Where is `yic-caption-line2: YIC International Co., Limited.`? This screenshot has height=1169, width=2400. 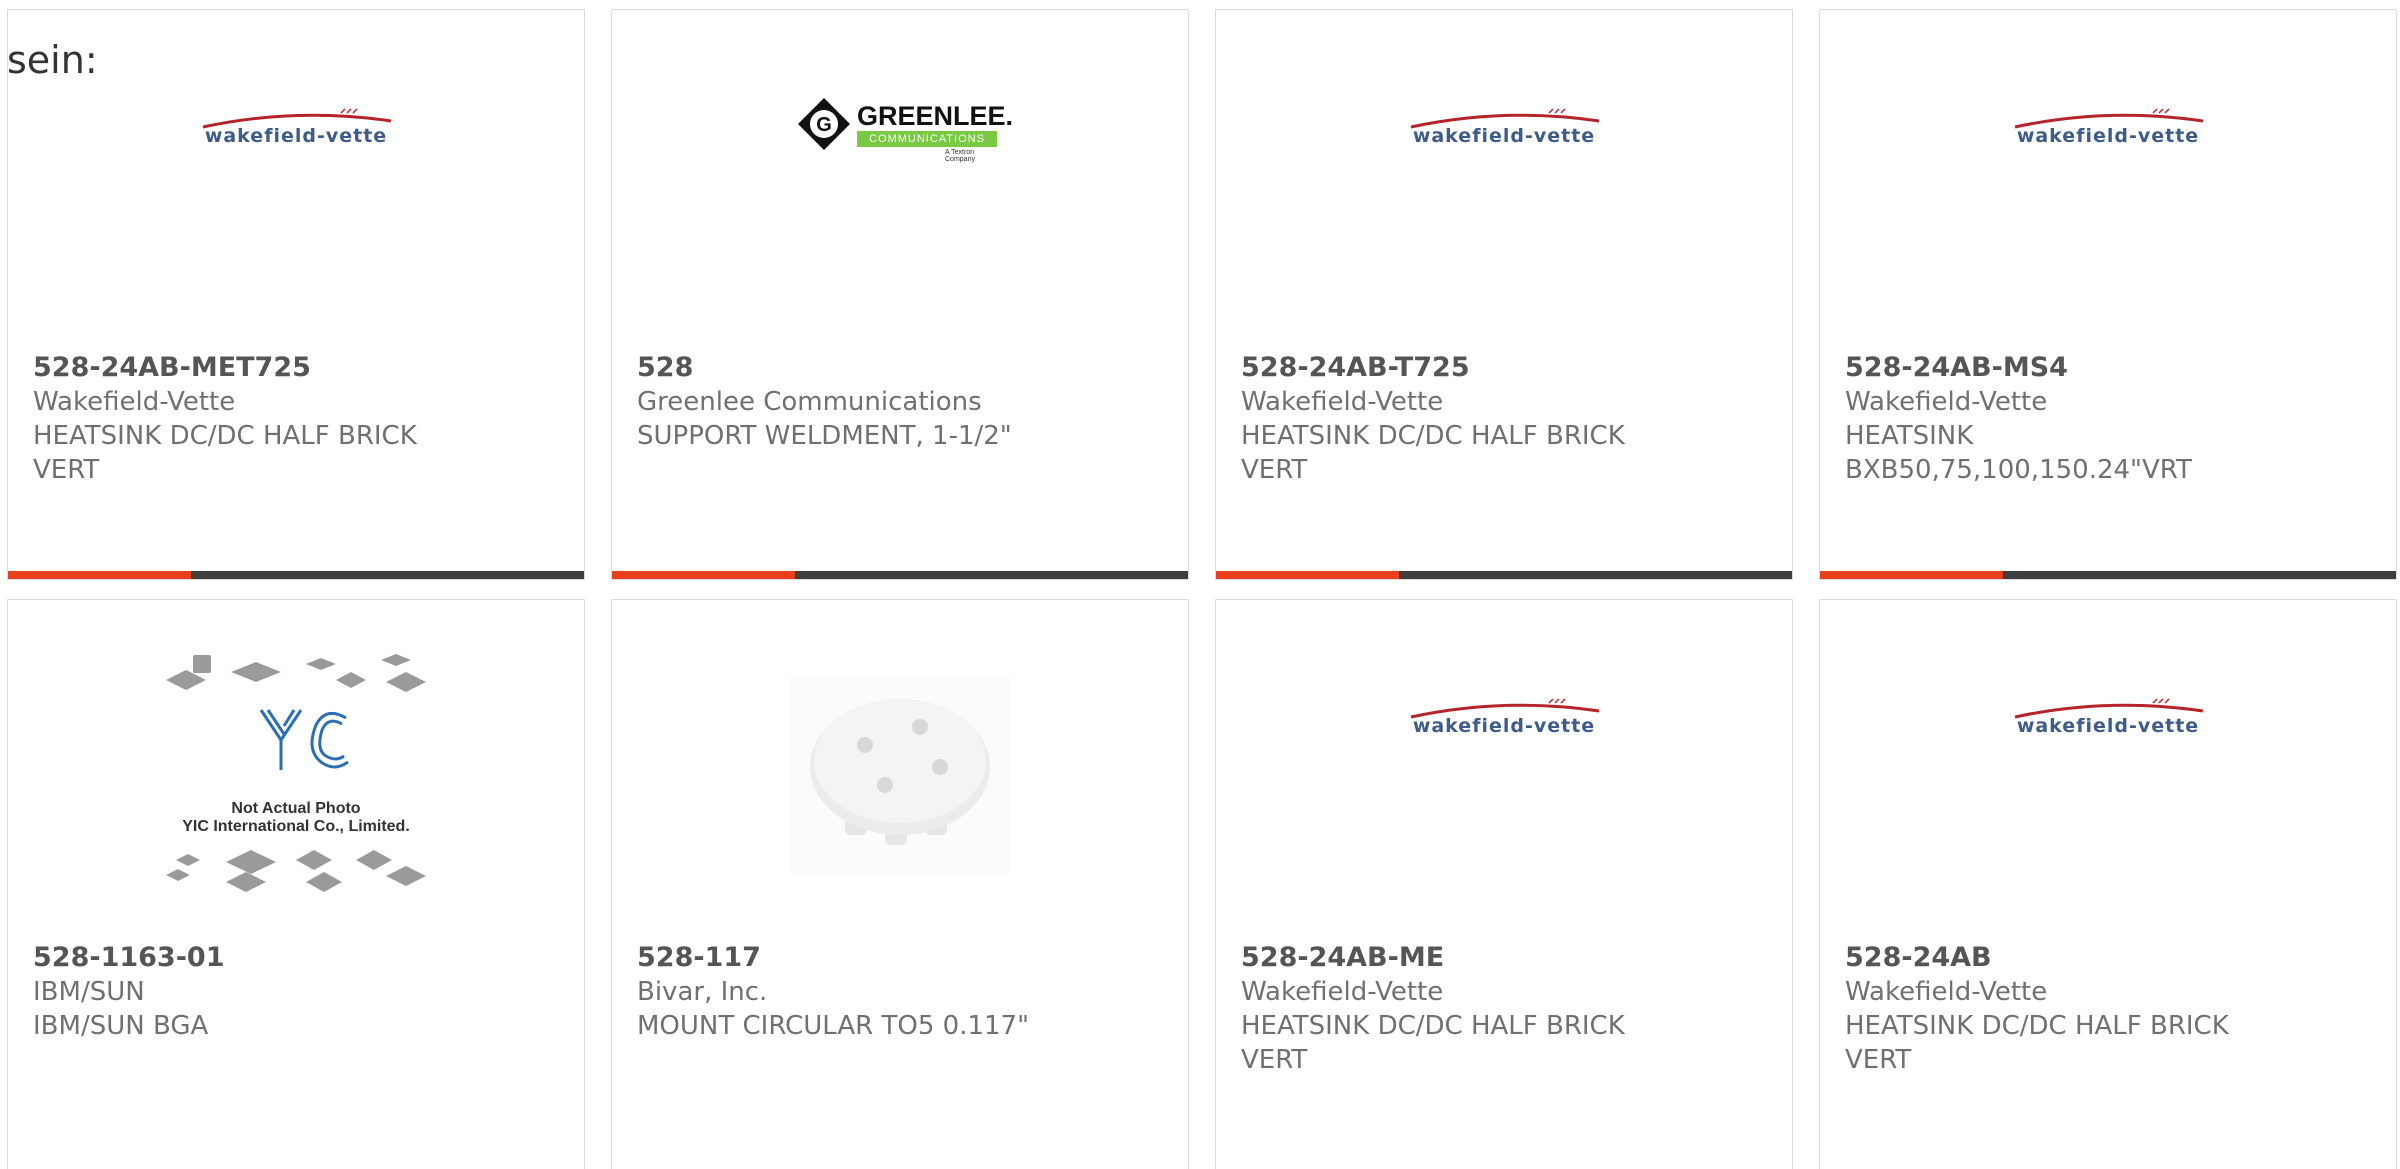 yic-caption-line2: YIC International Co., Limited. is located at coordinates (296, 826).